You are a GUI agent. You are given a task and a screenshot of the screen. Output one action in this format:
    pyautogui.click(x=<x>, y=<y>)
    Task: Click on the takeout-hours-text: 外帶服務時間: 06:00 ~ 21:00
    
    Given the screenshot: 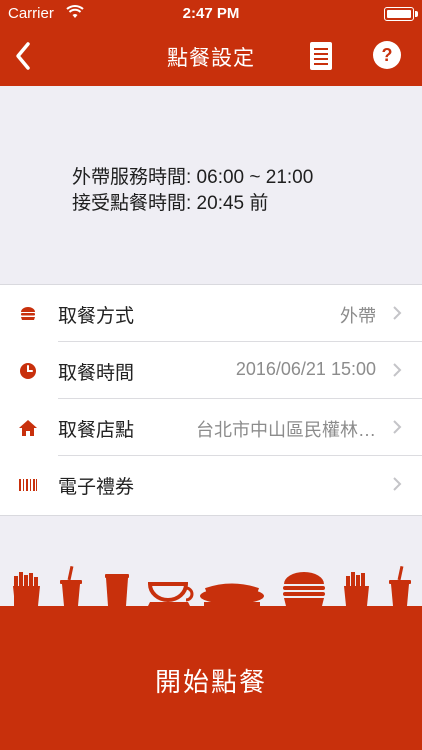 What is the action you would take?
    pyautogui.click(x=193, y=177)
    